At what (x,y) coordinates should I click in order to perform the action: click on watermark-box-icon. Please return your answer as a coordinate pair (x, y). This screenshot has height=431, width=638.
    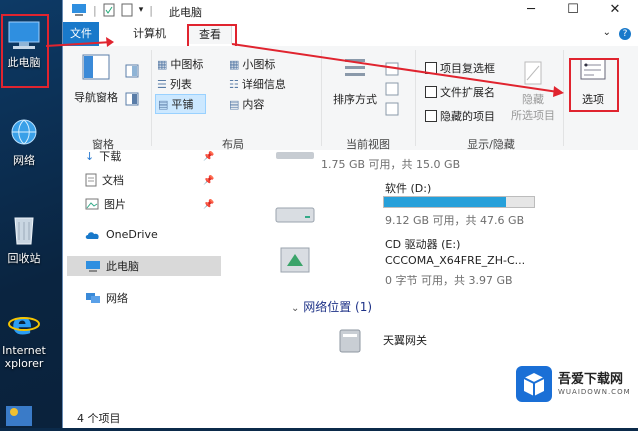
    Looking at the image, I should click on (534, 384).